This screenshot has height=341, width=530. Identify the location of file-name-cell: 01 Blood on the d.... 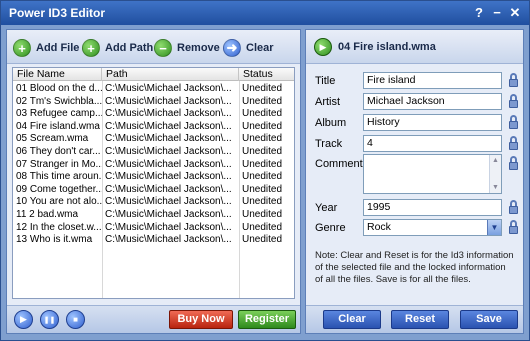
(59, 88).